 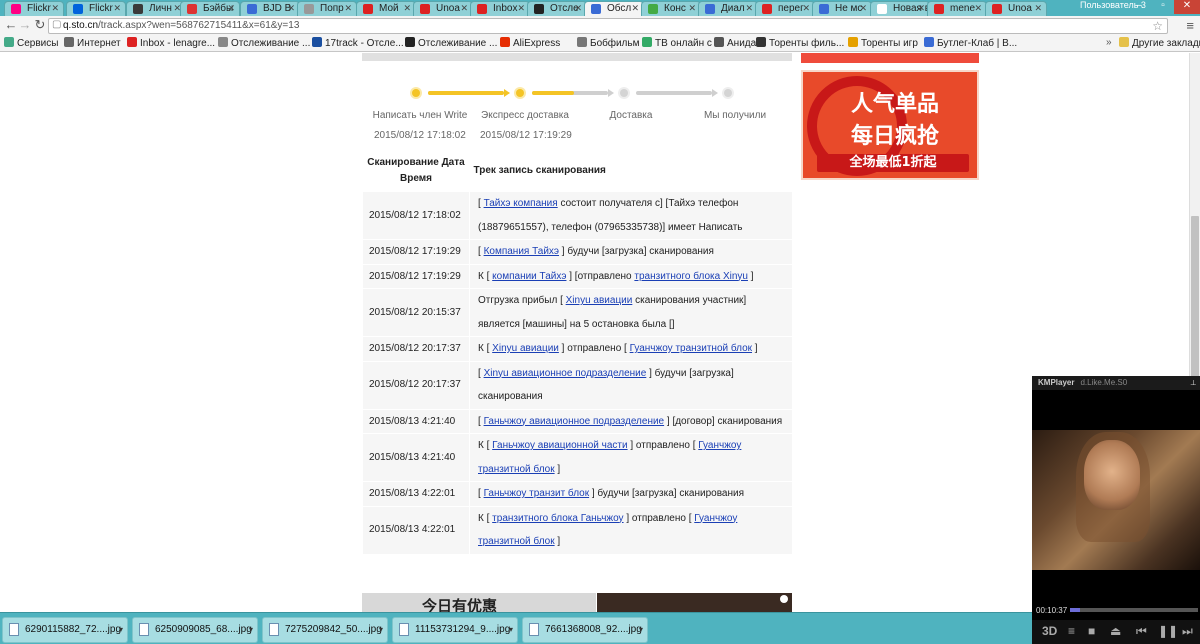 I want to click on kmplayer-titlebar: KMPlayer d.Like.Me.S0 ⟂, so click(x=1116, y=383).